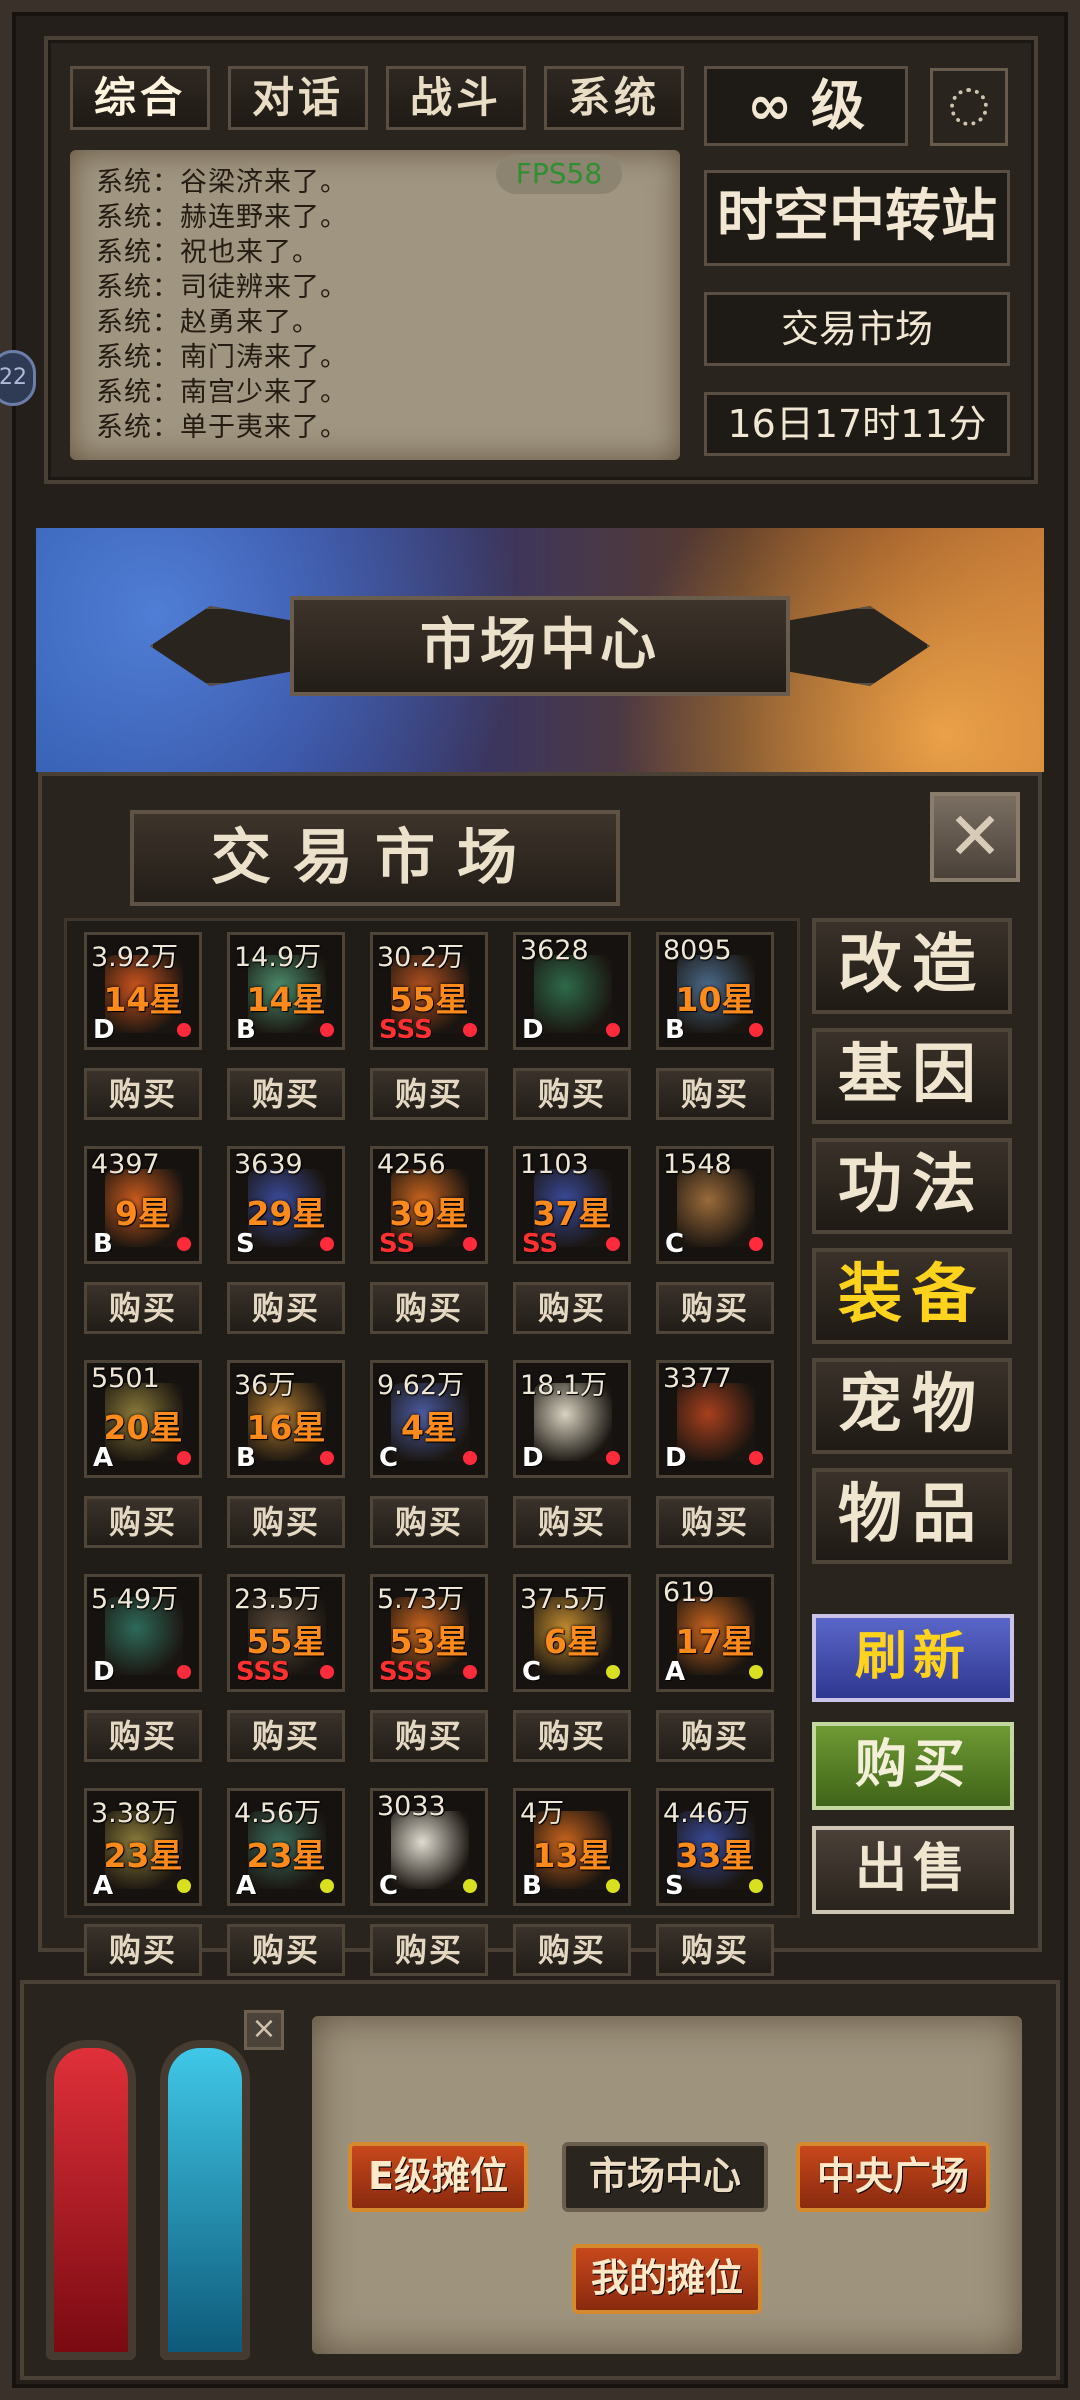  Describe the element at coordinates (697, 1378) in the screenshot. I see `item-price: 3377` at that location.